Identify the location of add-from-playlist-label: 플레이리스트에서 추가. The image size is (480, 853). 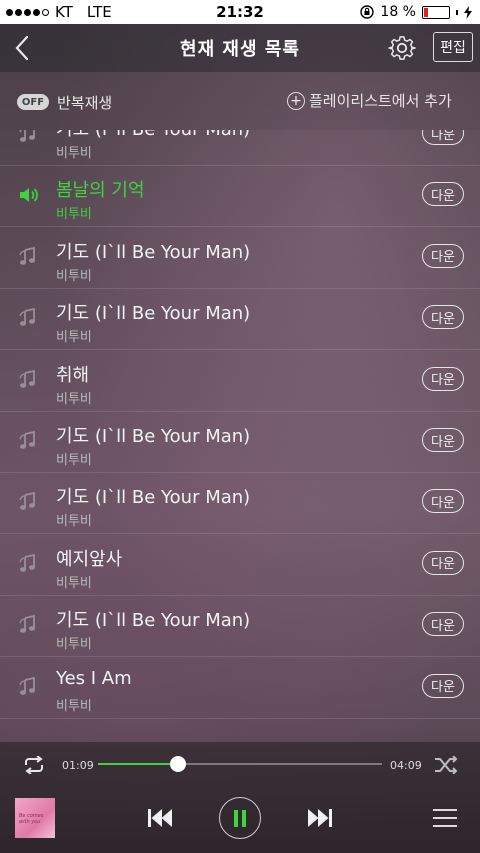
(380, 101).